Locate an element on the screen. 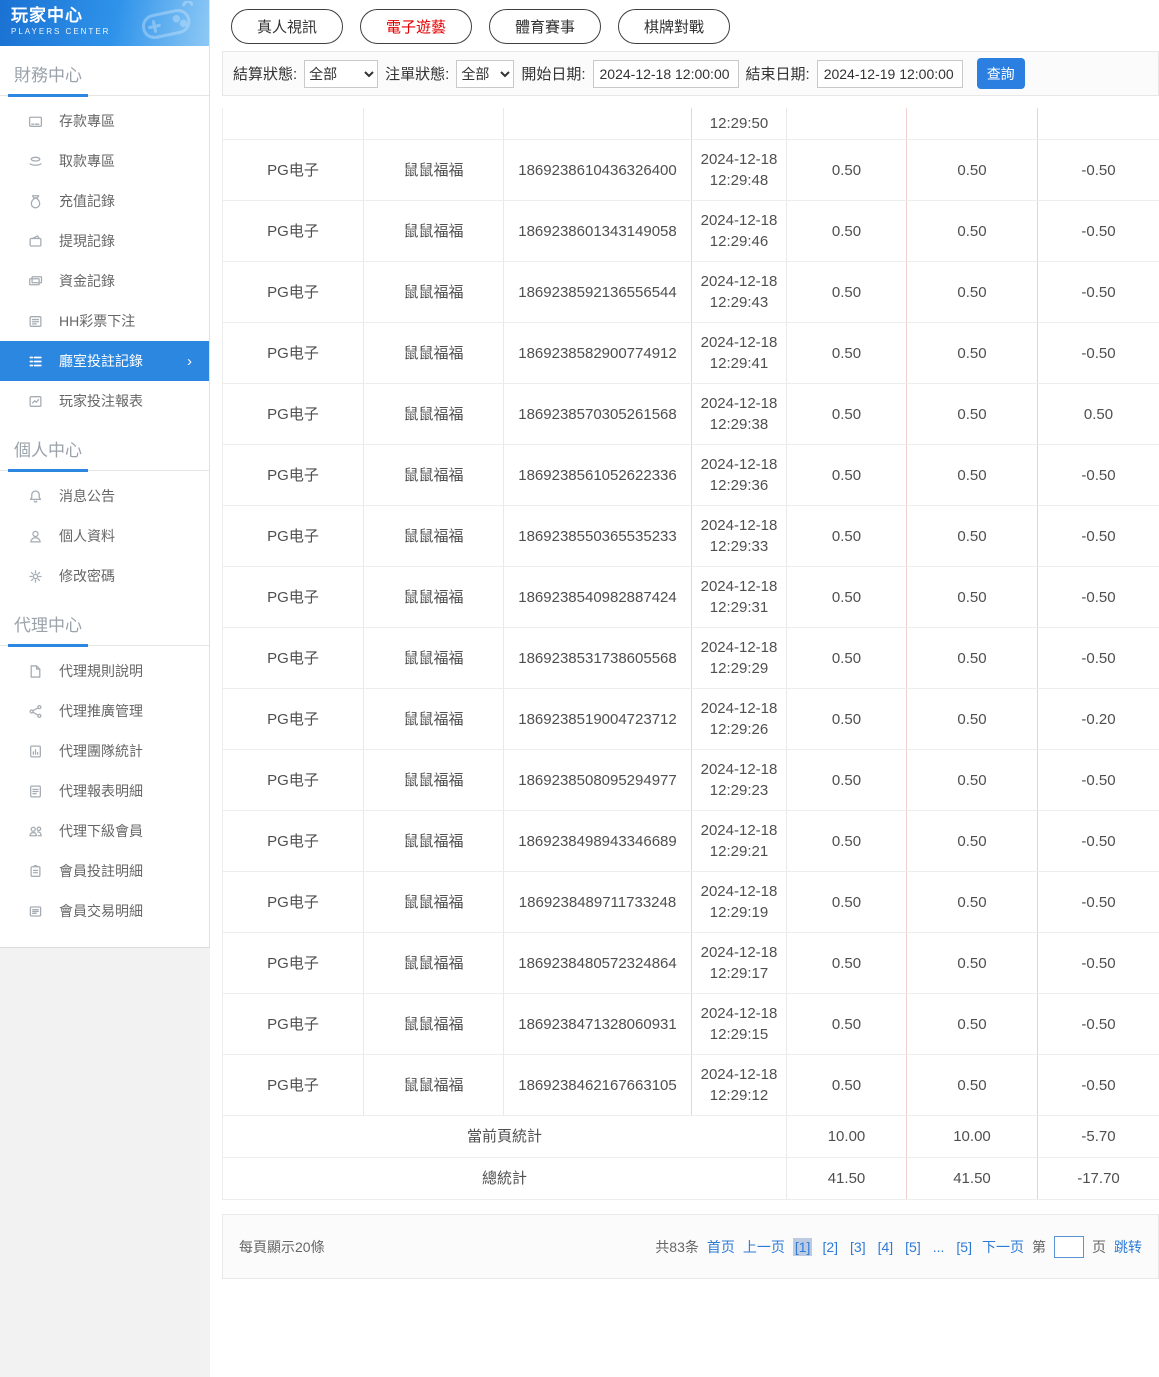 Image resolution: width=1159 pixels, height=1377 pixels. sidebar-item-label: 資金記錄 is located at coordinates (87, 281).